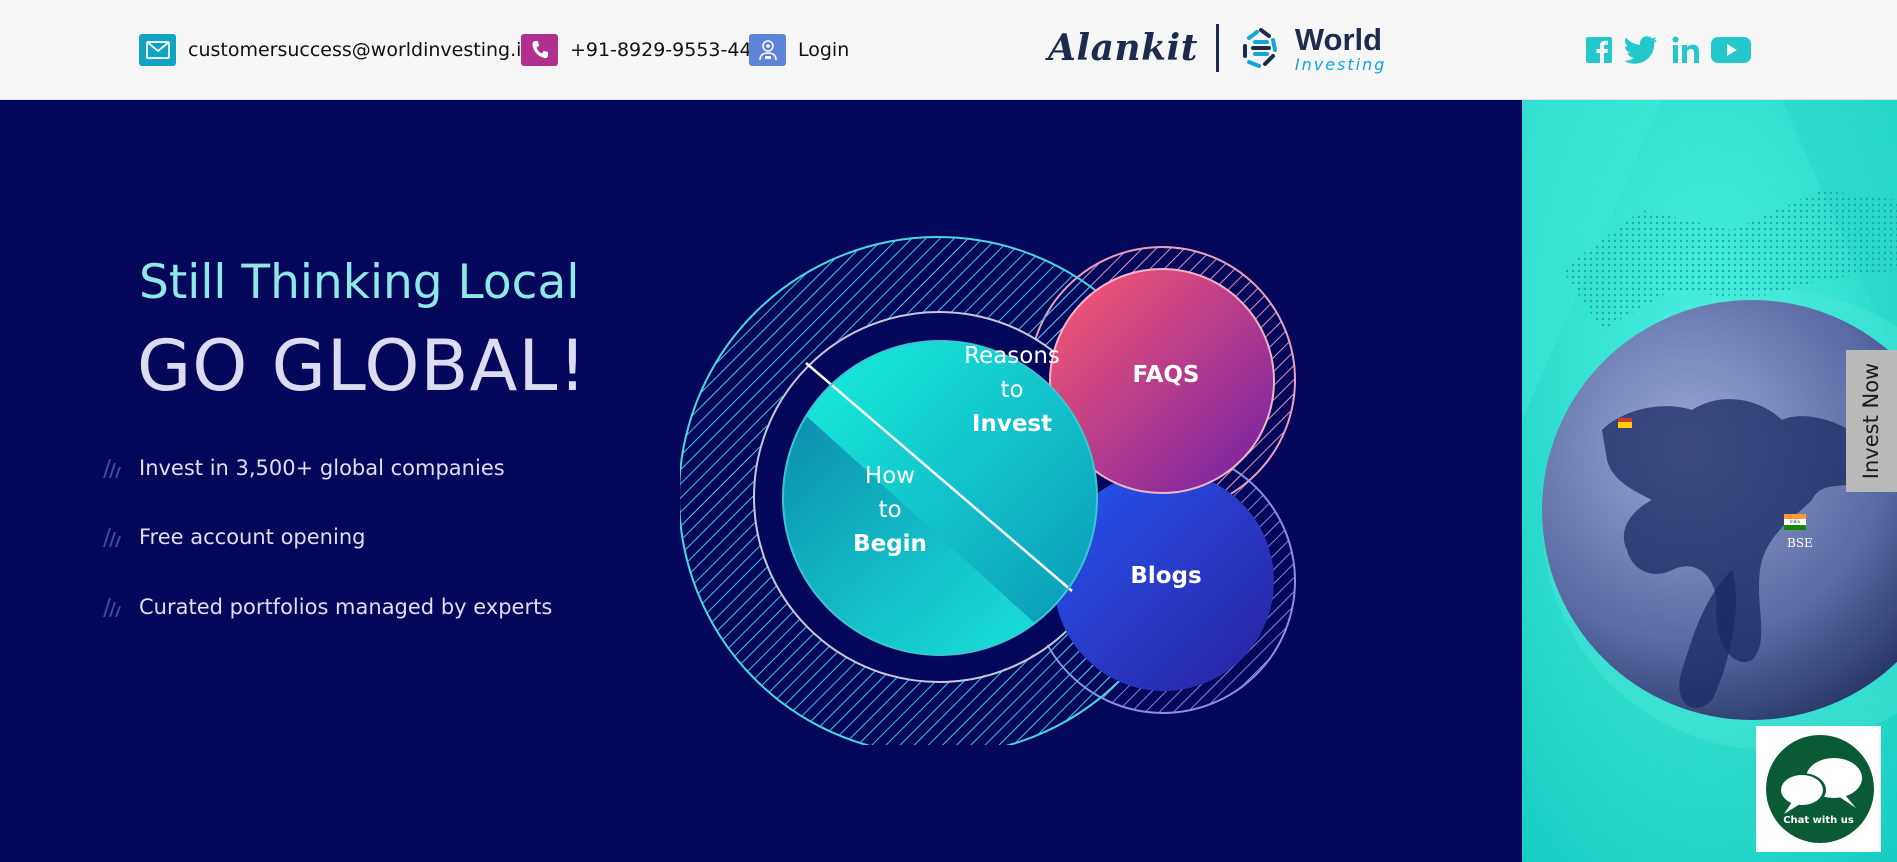 This screenshot has width=1897, height=862. Describe the element at coordinates (1259, 48) in the screenshot. I see `world-investing-logo-icon` at that location.